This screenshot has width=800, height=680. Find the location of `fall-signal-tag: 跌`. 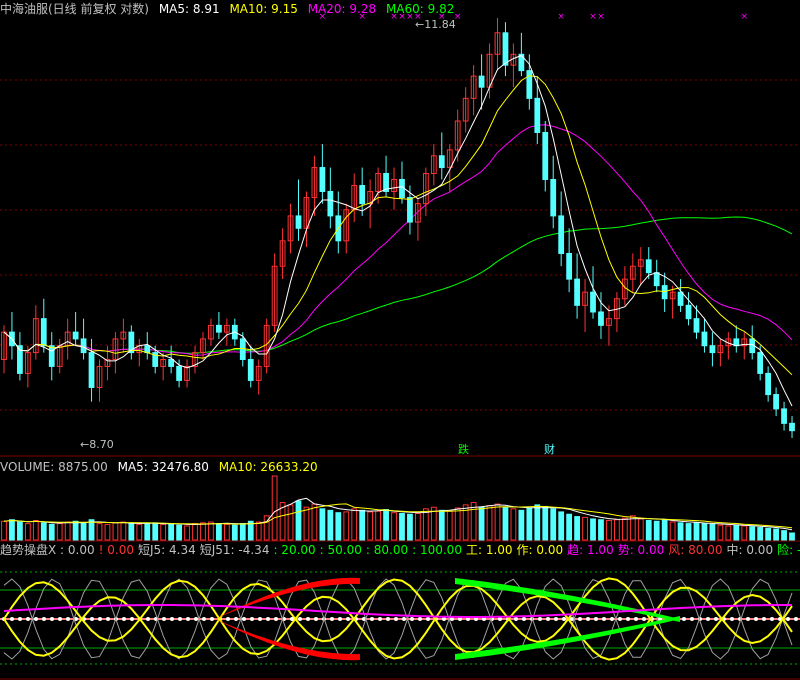

fall-signal-tag: 跌 is located at coordinates (463, 449).